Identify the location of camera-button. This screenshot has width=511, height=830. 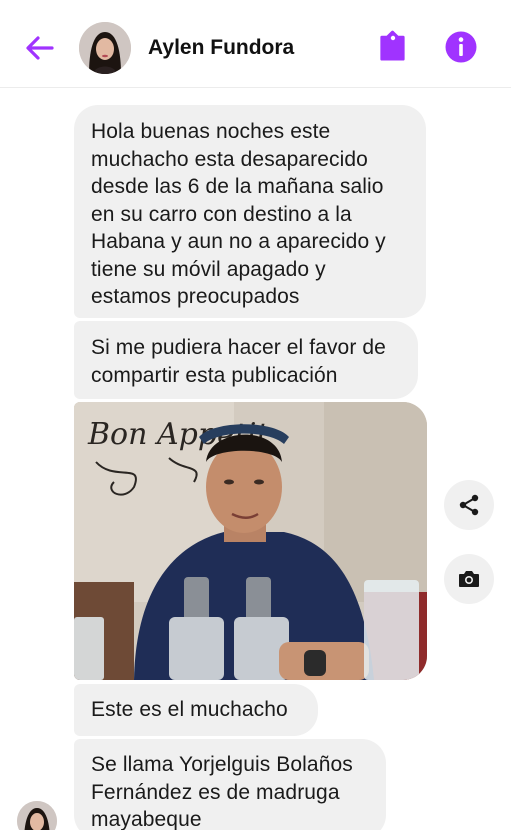
(469, 579).